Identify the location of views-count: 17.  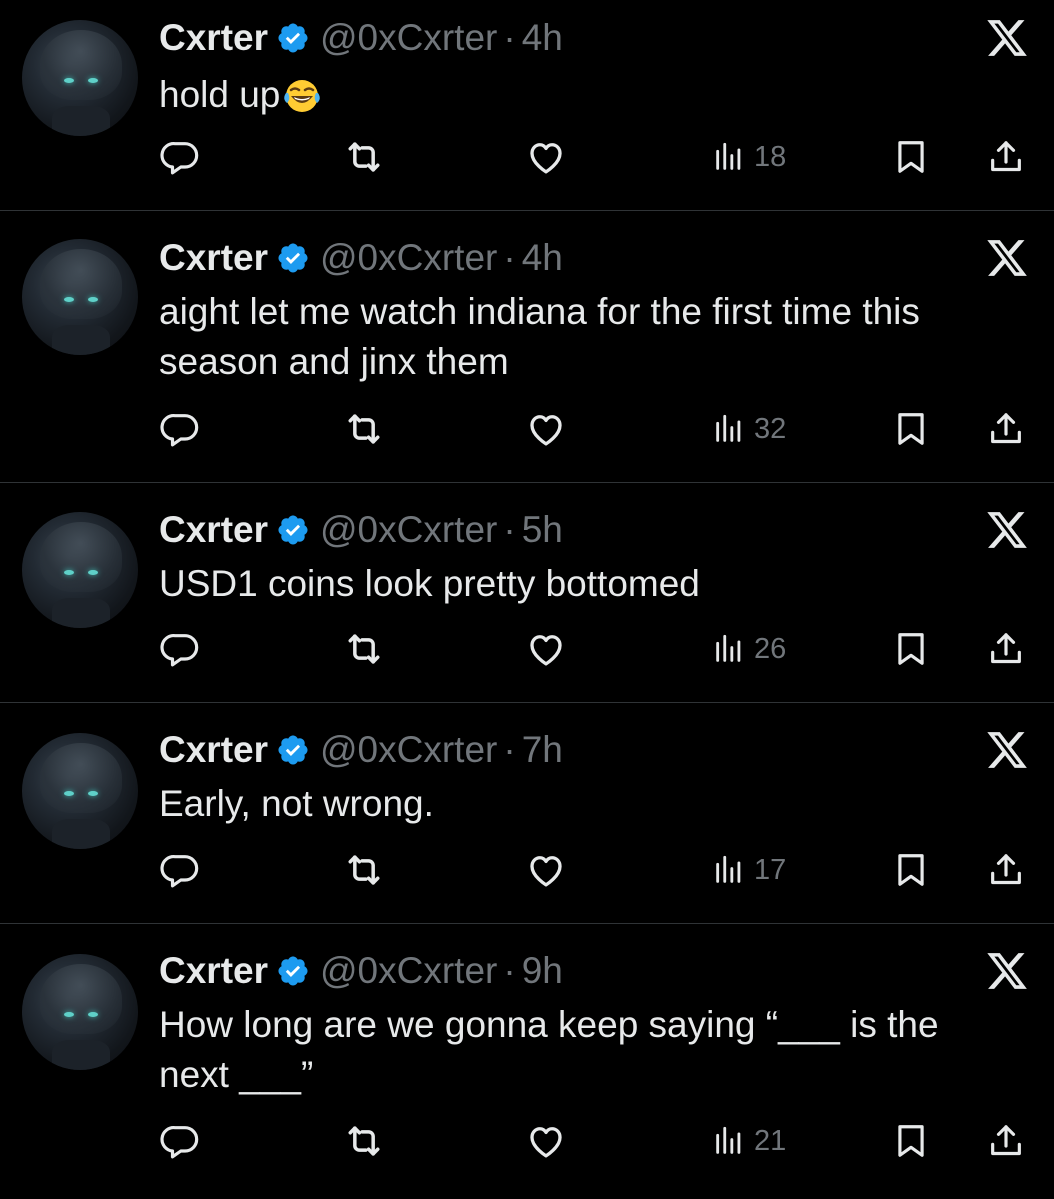
(770, 869).